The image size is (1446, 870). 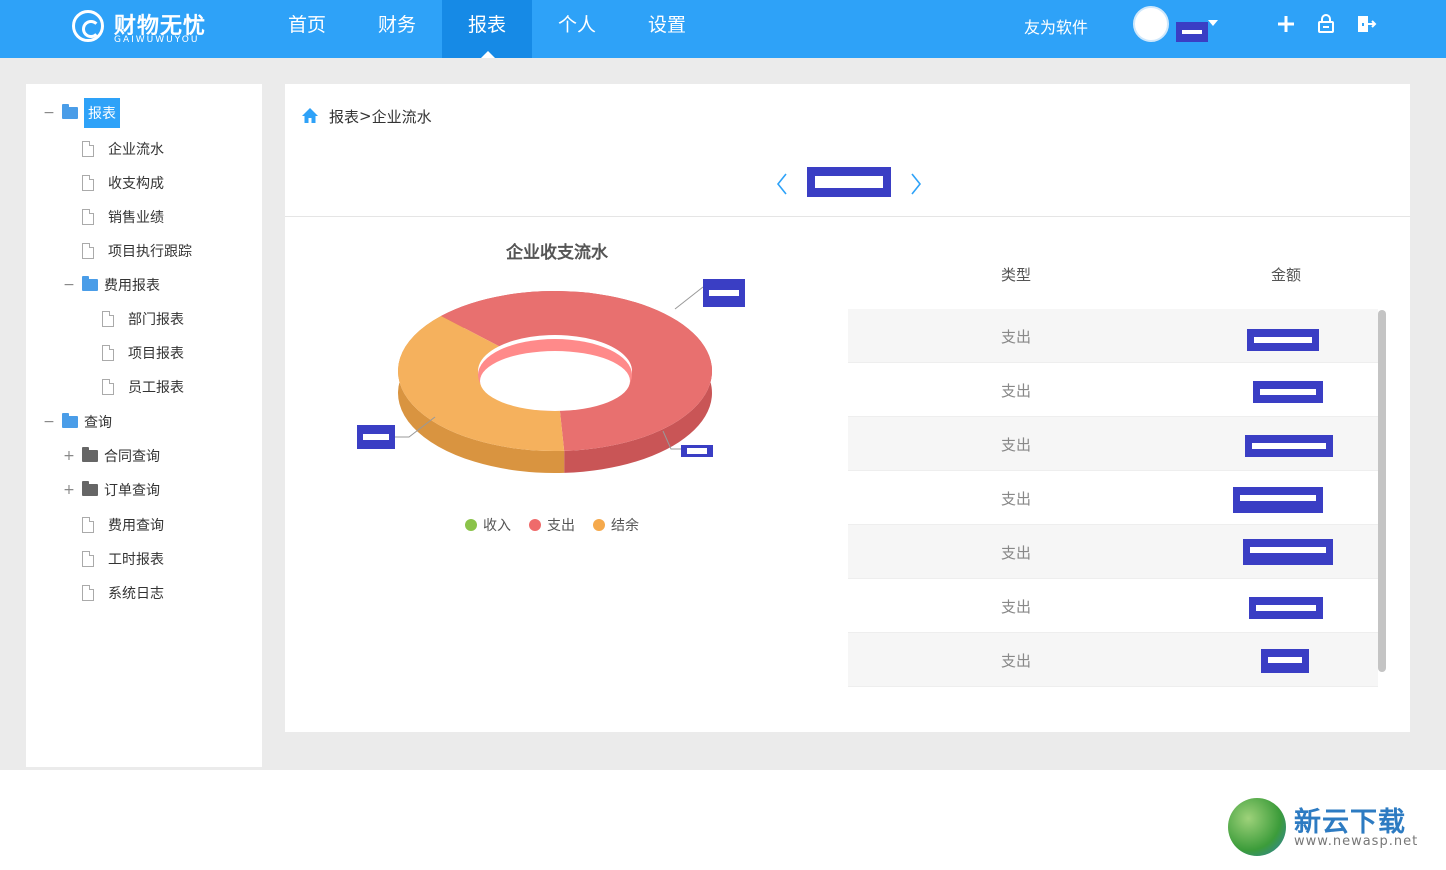 I want to click on tree-item-employee-report: 员工报表, so click(x=143, y=387).